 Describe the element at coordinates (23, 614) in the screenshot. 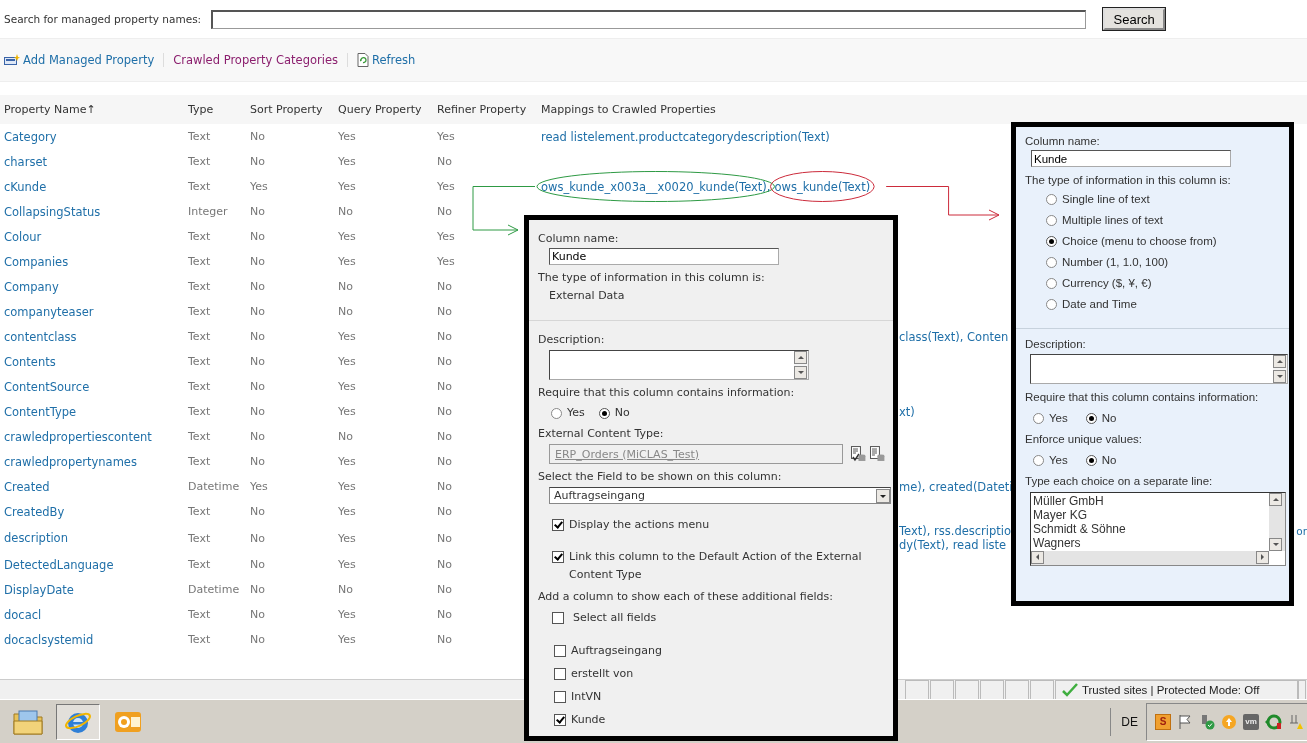

I see `property-link: docacl` at that location.